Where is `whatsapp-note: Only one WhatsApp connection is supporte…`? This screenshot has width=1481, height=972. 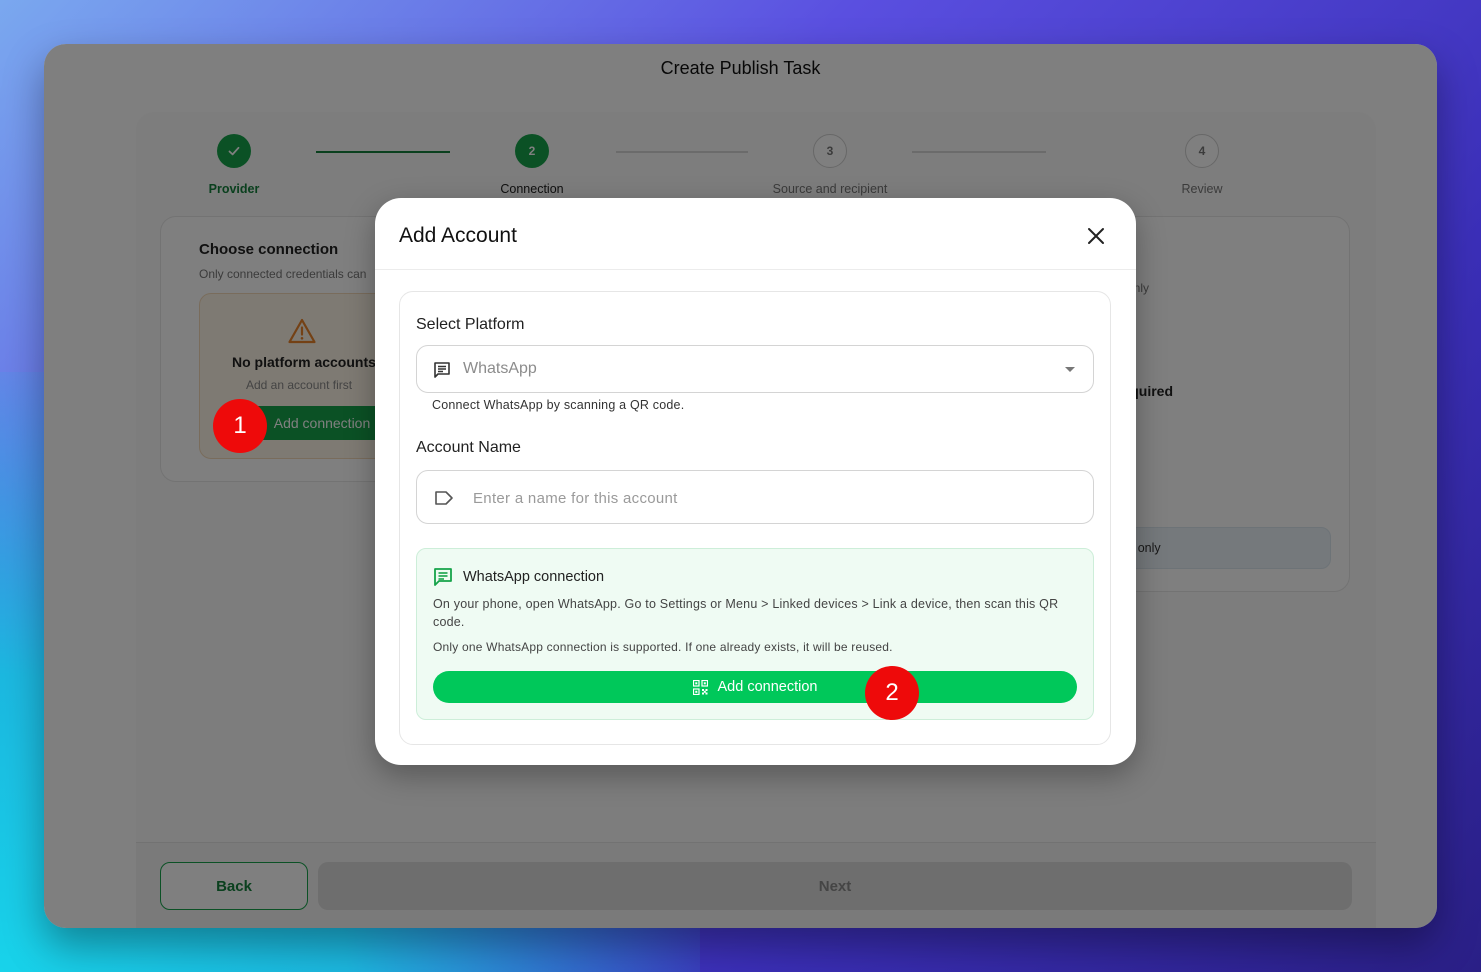 whatsapp-note: Only one WhatsApp connection is supporte… is located at coordinates (663, 647).